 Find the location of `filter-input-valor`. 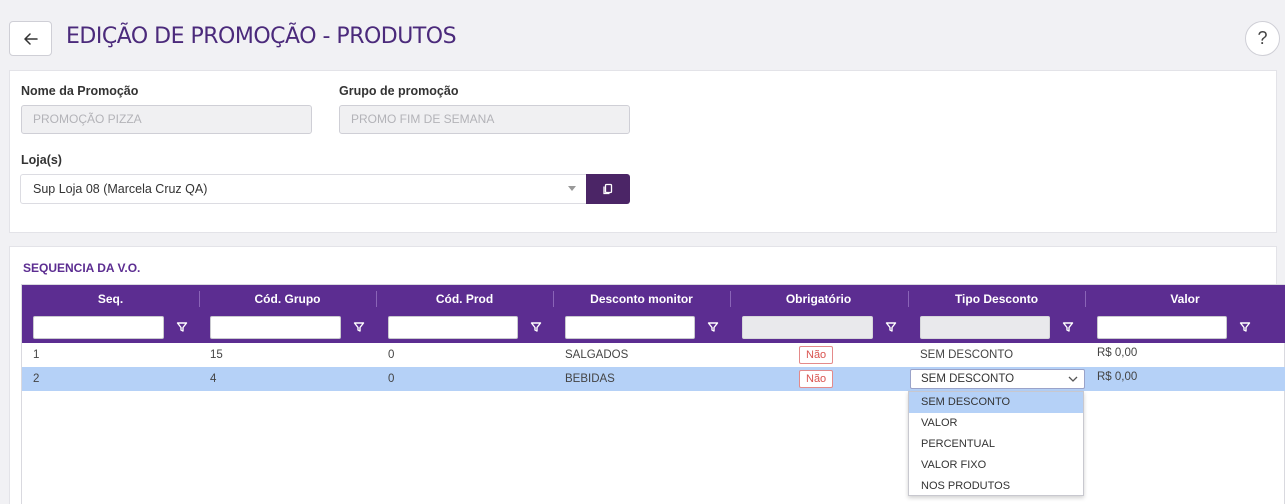

filter-input-valor is located at coordinates (1162, 327).